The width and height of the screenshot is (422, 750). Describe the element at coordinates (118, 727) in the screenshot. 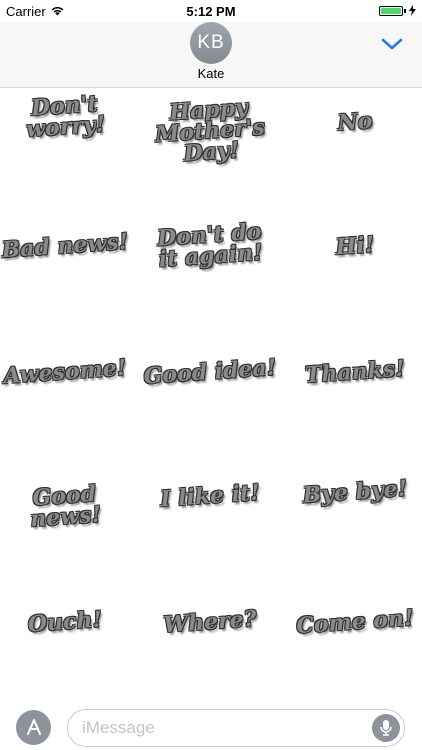

I see `imessage-placeholder: iMessage` at that location.